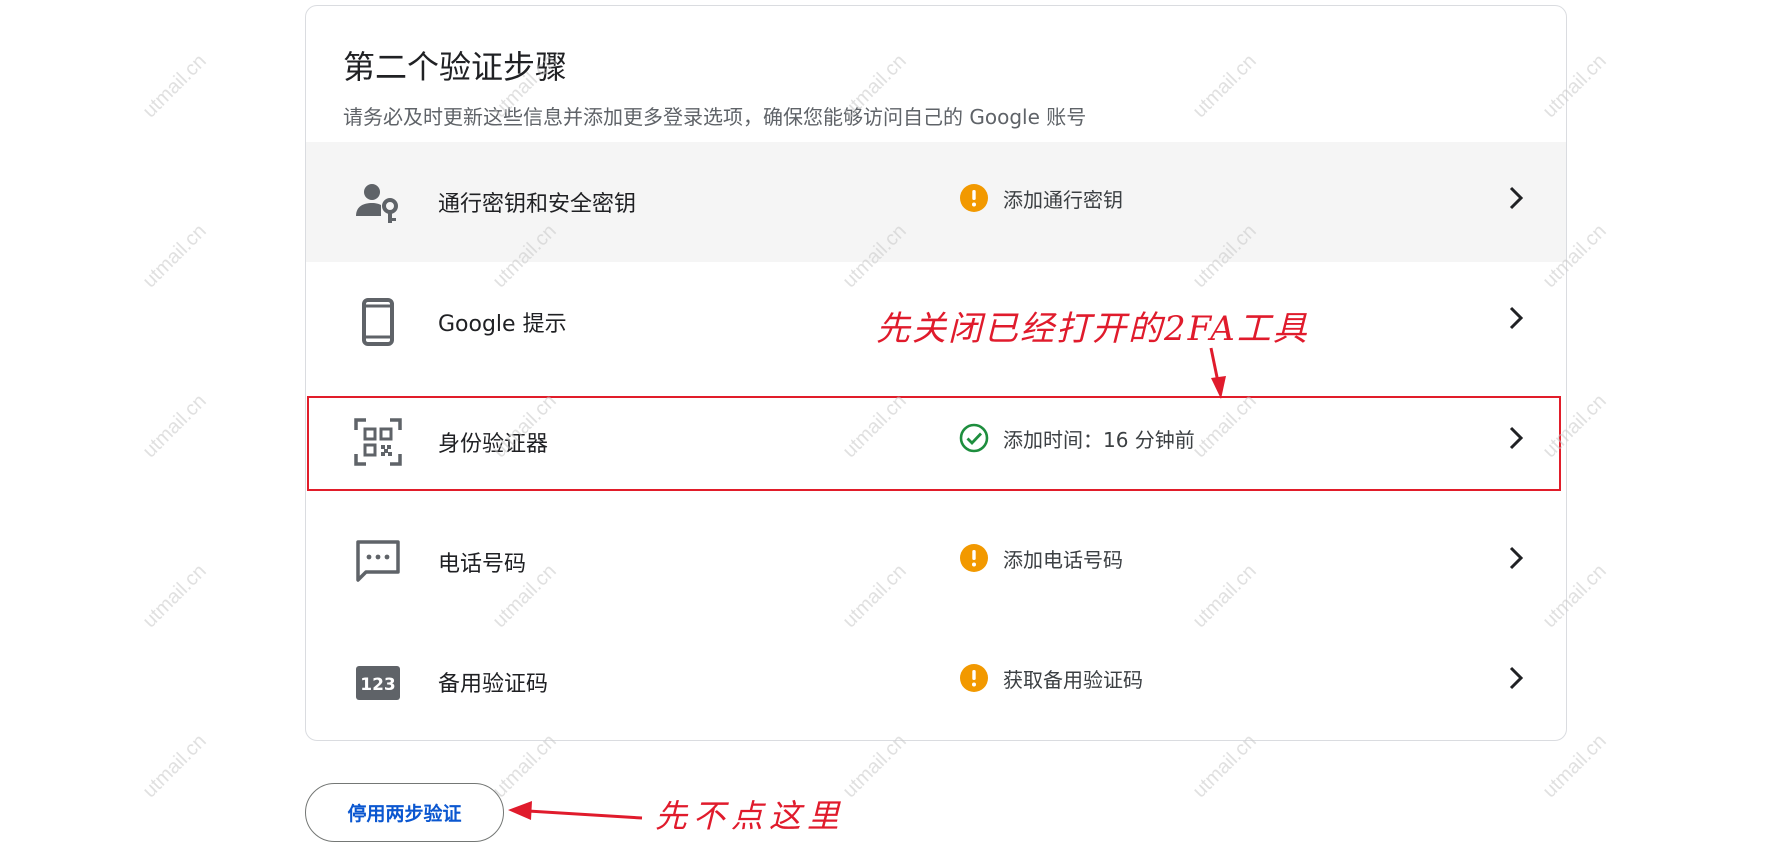 The image size is (1766, 855). What do you see at coordinates (455, 67) in the screenshot?
I see `section-title: 第二个验证步骤` at bounding box center [455, 67].